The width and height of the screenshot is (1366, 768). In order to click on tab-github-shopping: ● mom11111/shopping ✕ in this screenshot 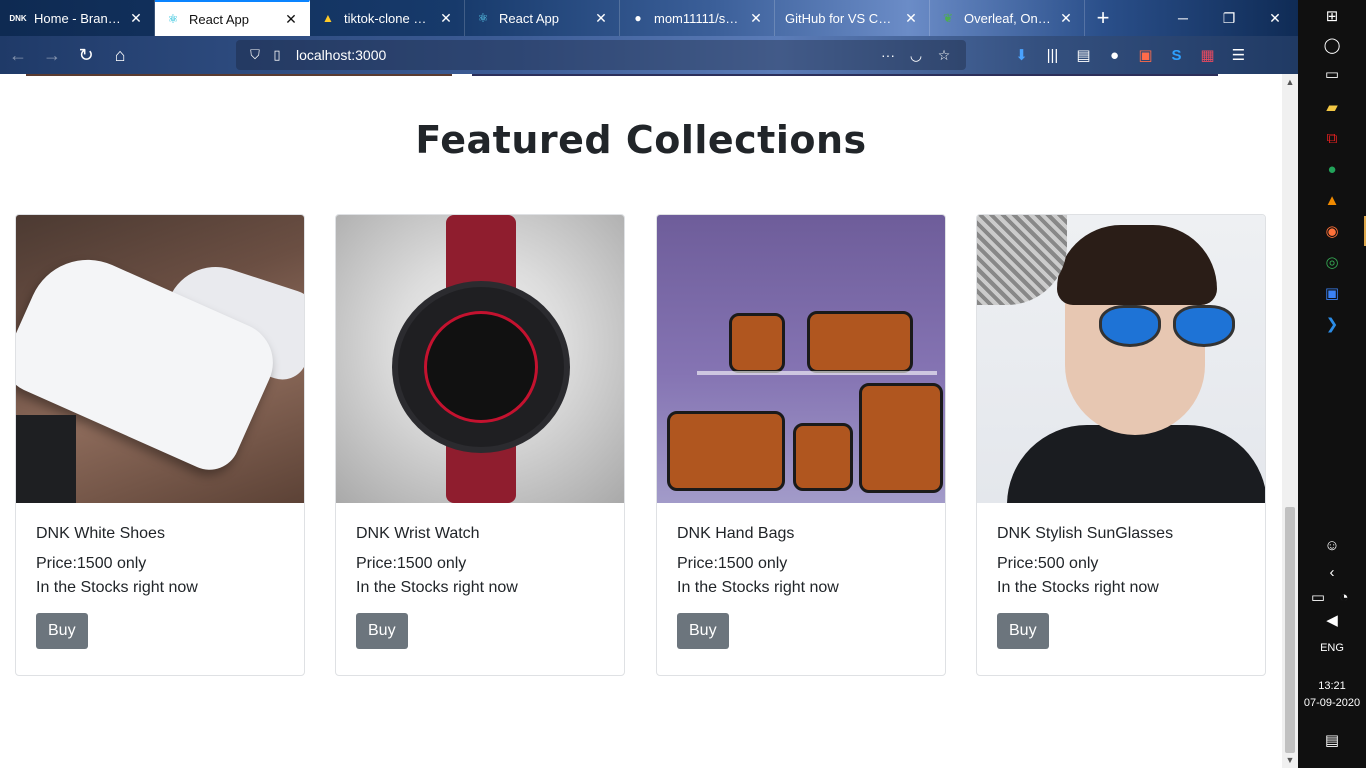, I will do `click(697, 18)`.